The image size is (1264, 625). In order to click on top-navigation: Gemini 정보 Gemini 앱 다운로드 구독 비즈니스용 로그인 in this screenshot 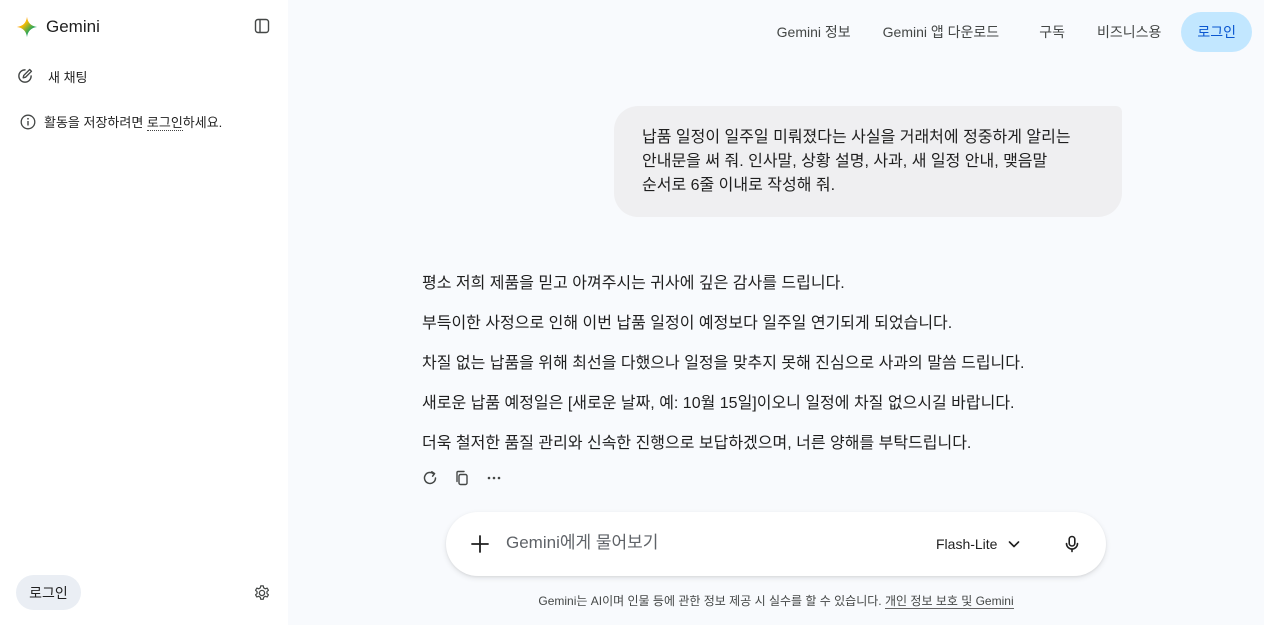, I will do `click(1006, 32)`.